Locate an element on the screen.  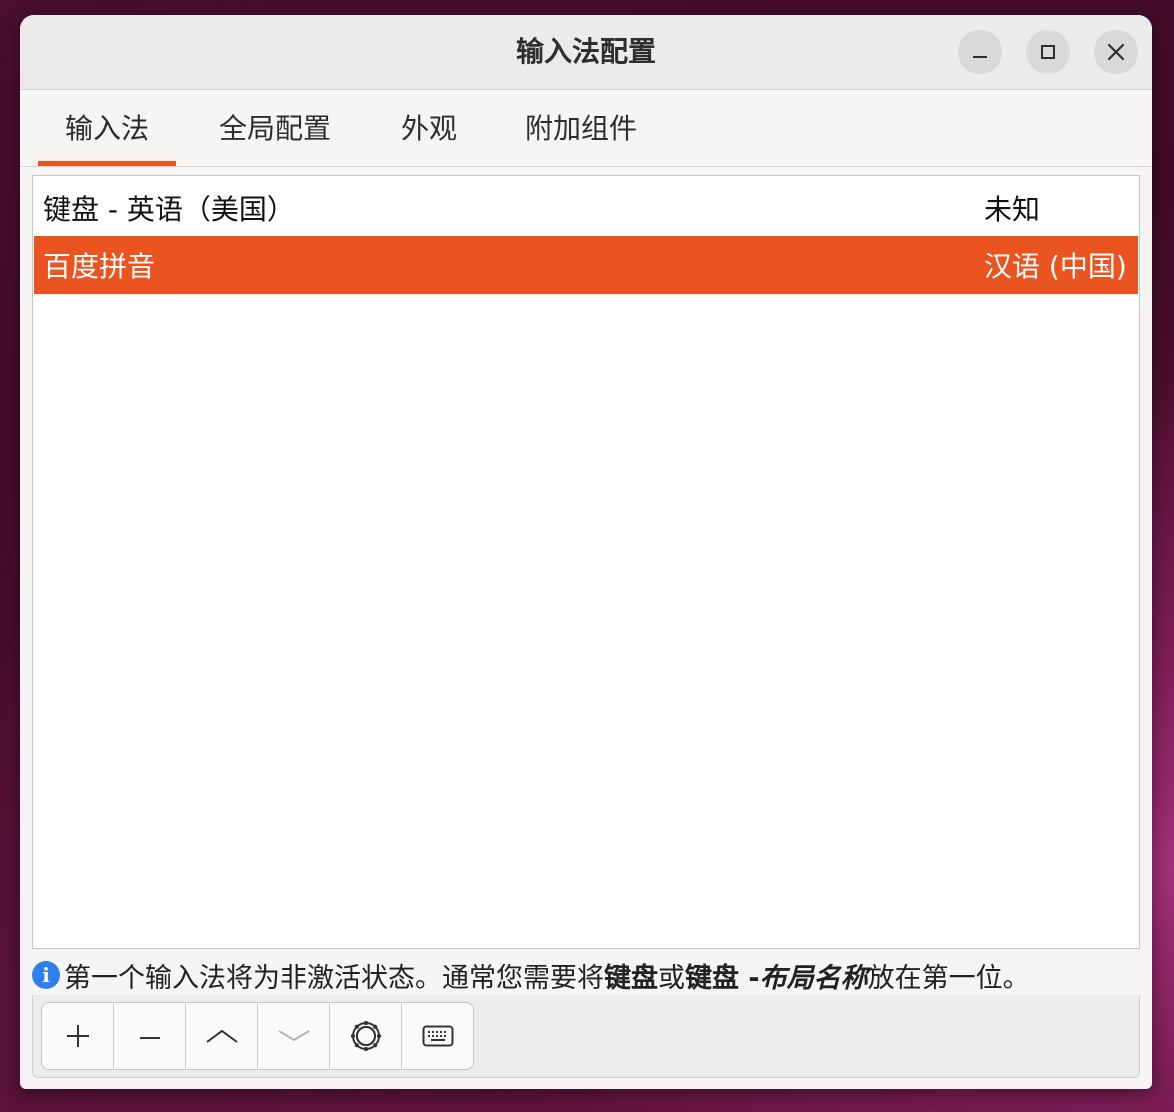
info-message: i 第一个输入法将为非激活状态。通常您需要将 键盘或键盘 - 布局名称 放在第一位。 is located at coordinates (531, 975).